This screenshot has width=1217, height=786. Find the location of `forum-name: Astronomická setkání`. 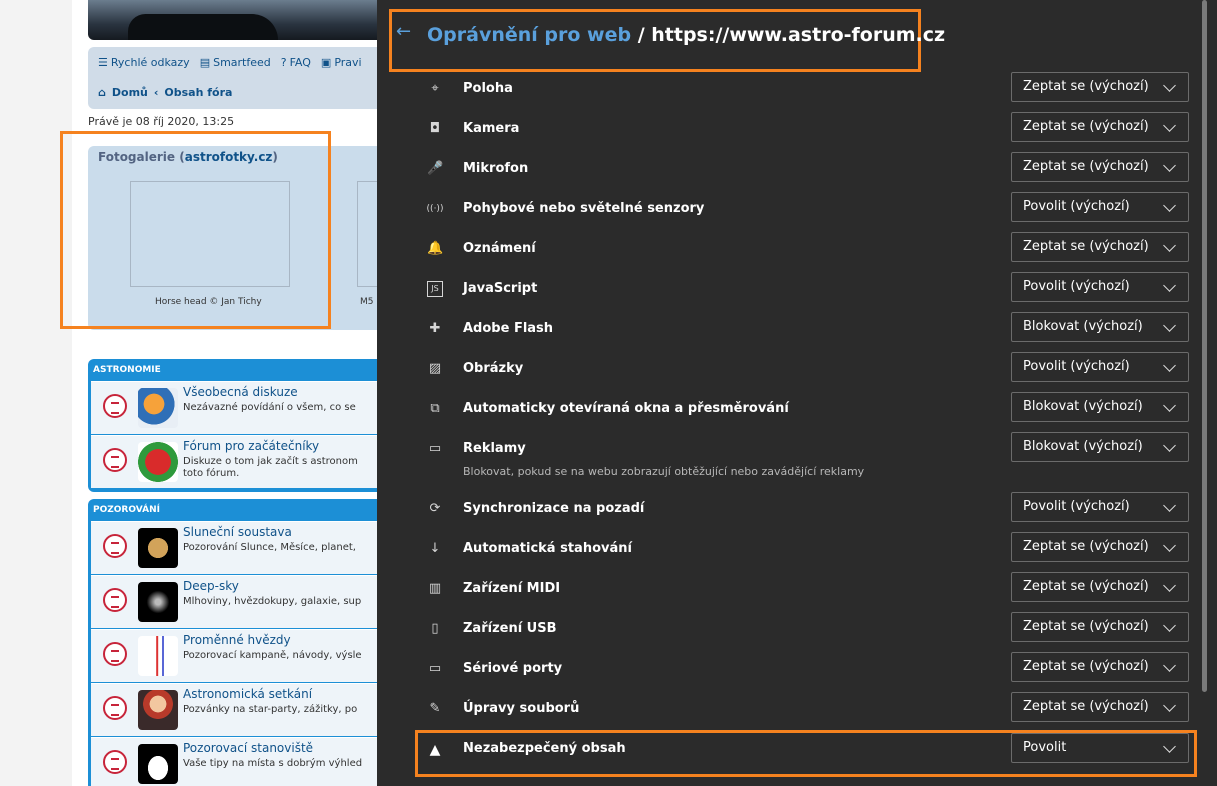

forum-name: Astronomická setkání is located at coordinates (247, 694).